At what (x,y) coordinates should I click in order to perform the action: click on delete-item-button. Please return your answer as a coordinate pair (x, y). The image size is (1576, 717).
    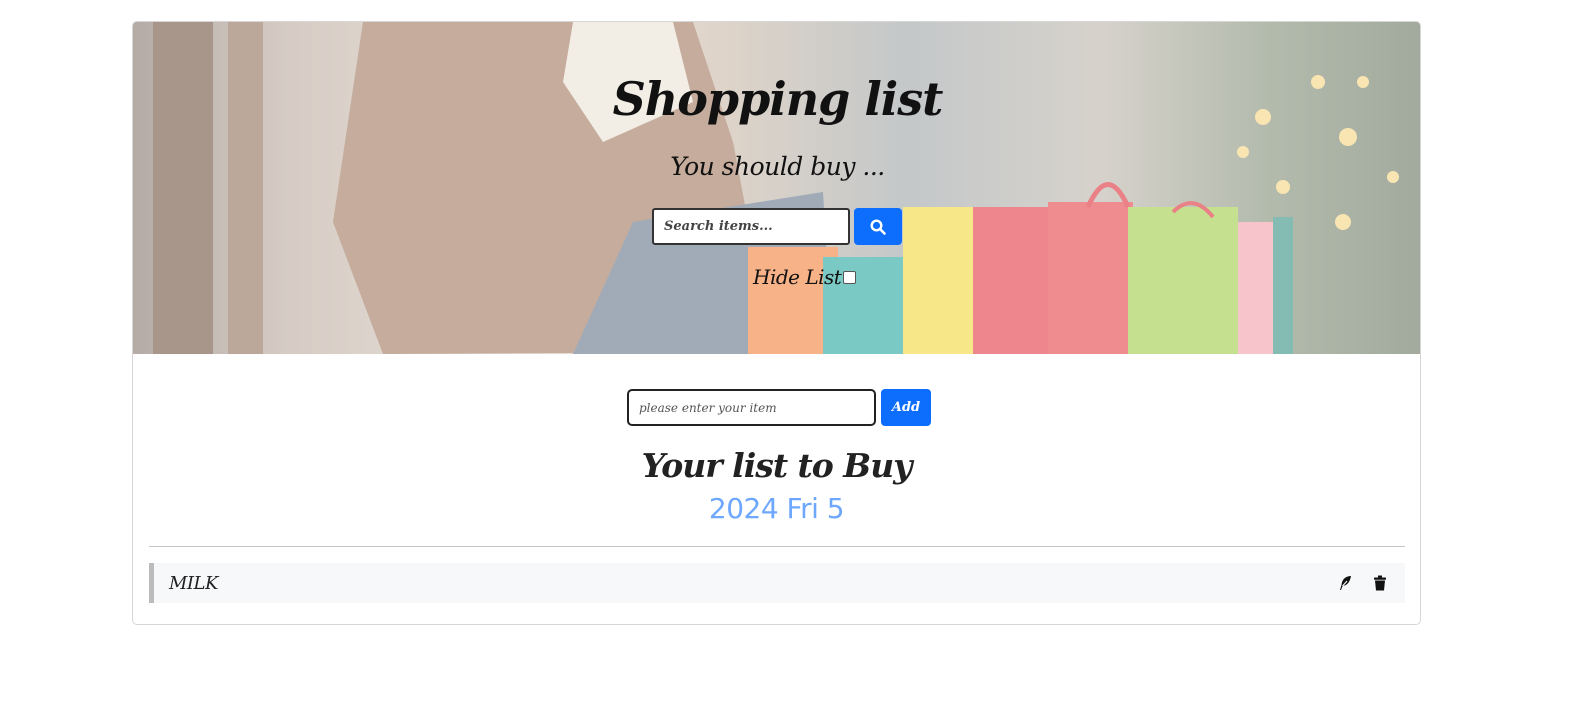
    Looking at the image, I should click on (1380, 583).